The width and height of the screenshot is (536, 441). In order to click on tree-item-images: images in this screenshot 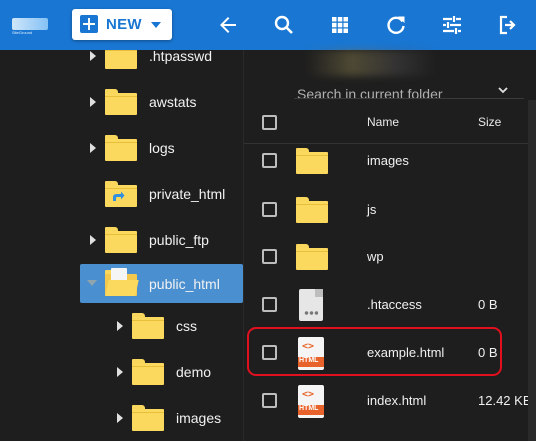, I will do `click(121, 419)`.